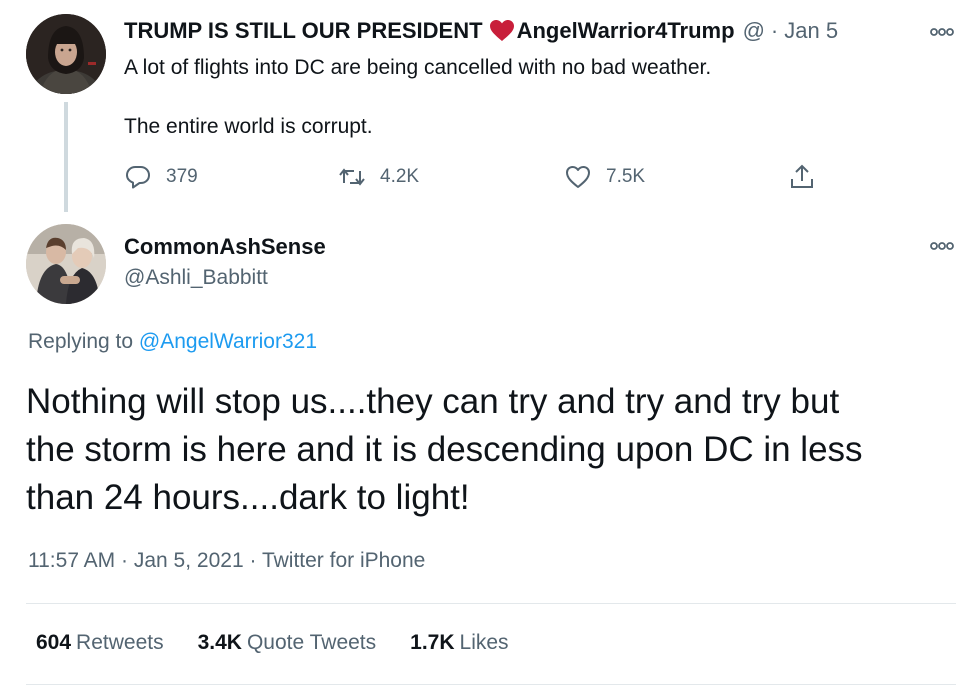 This screenshot has width=980, height=689. Describe the element at coordinates (484, 177) in the screenshot. I see `tweet-actions: 379 4.2K 7.5K` at that location.